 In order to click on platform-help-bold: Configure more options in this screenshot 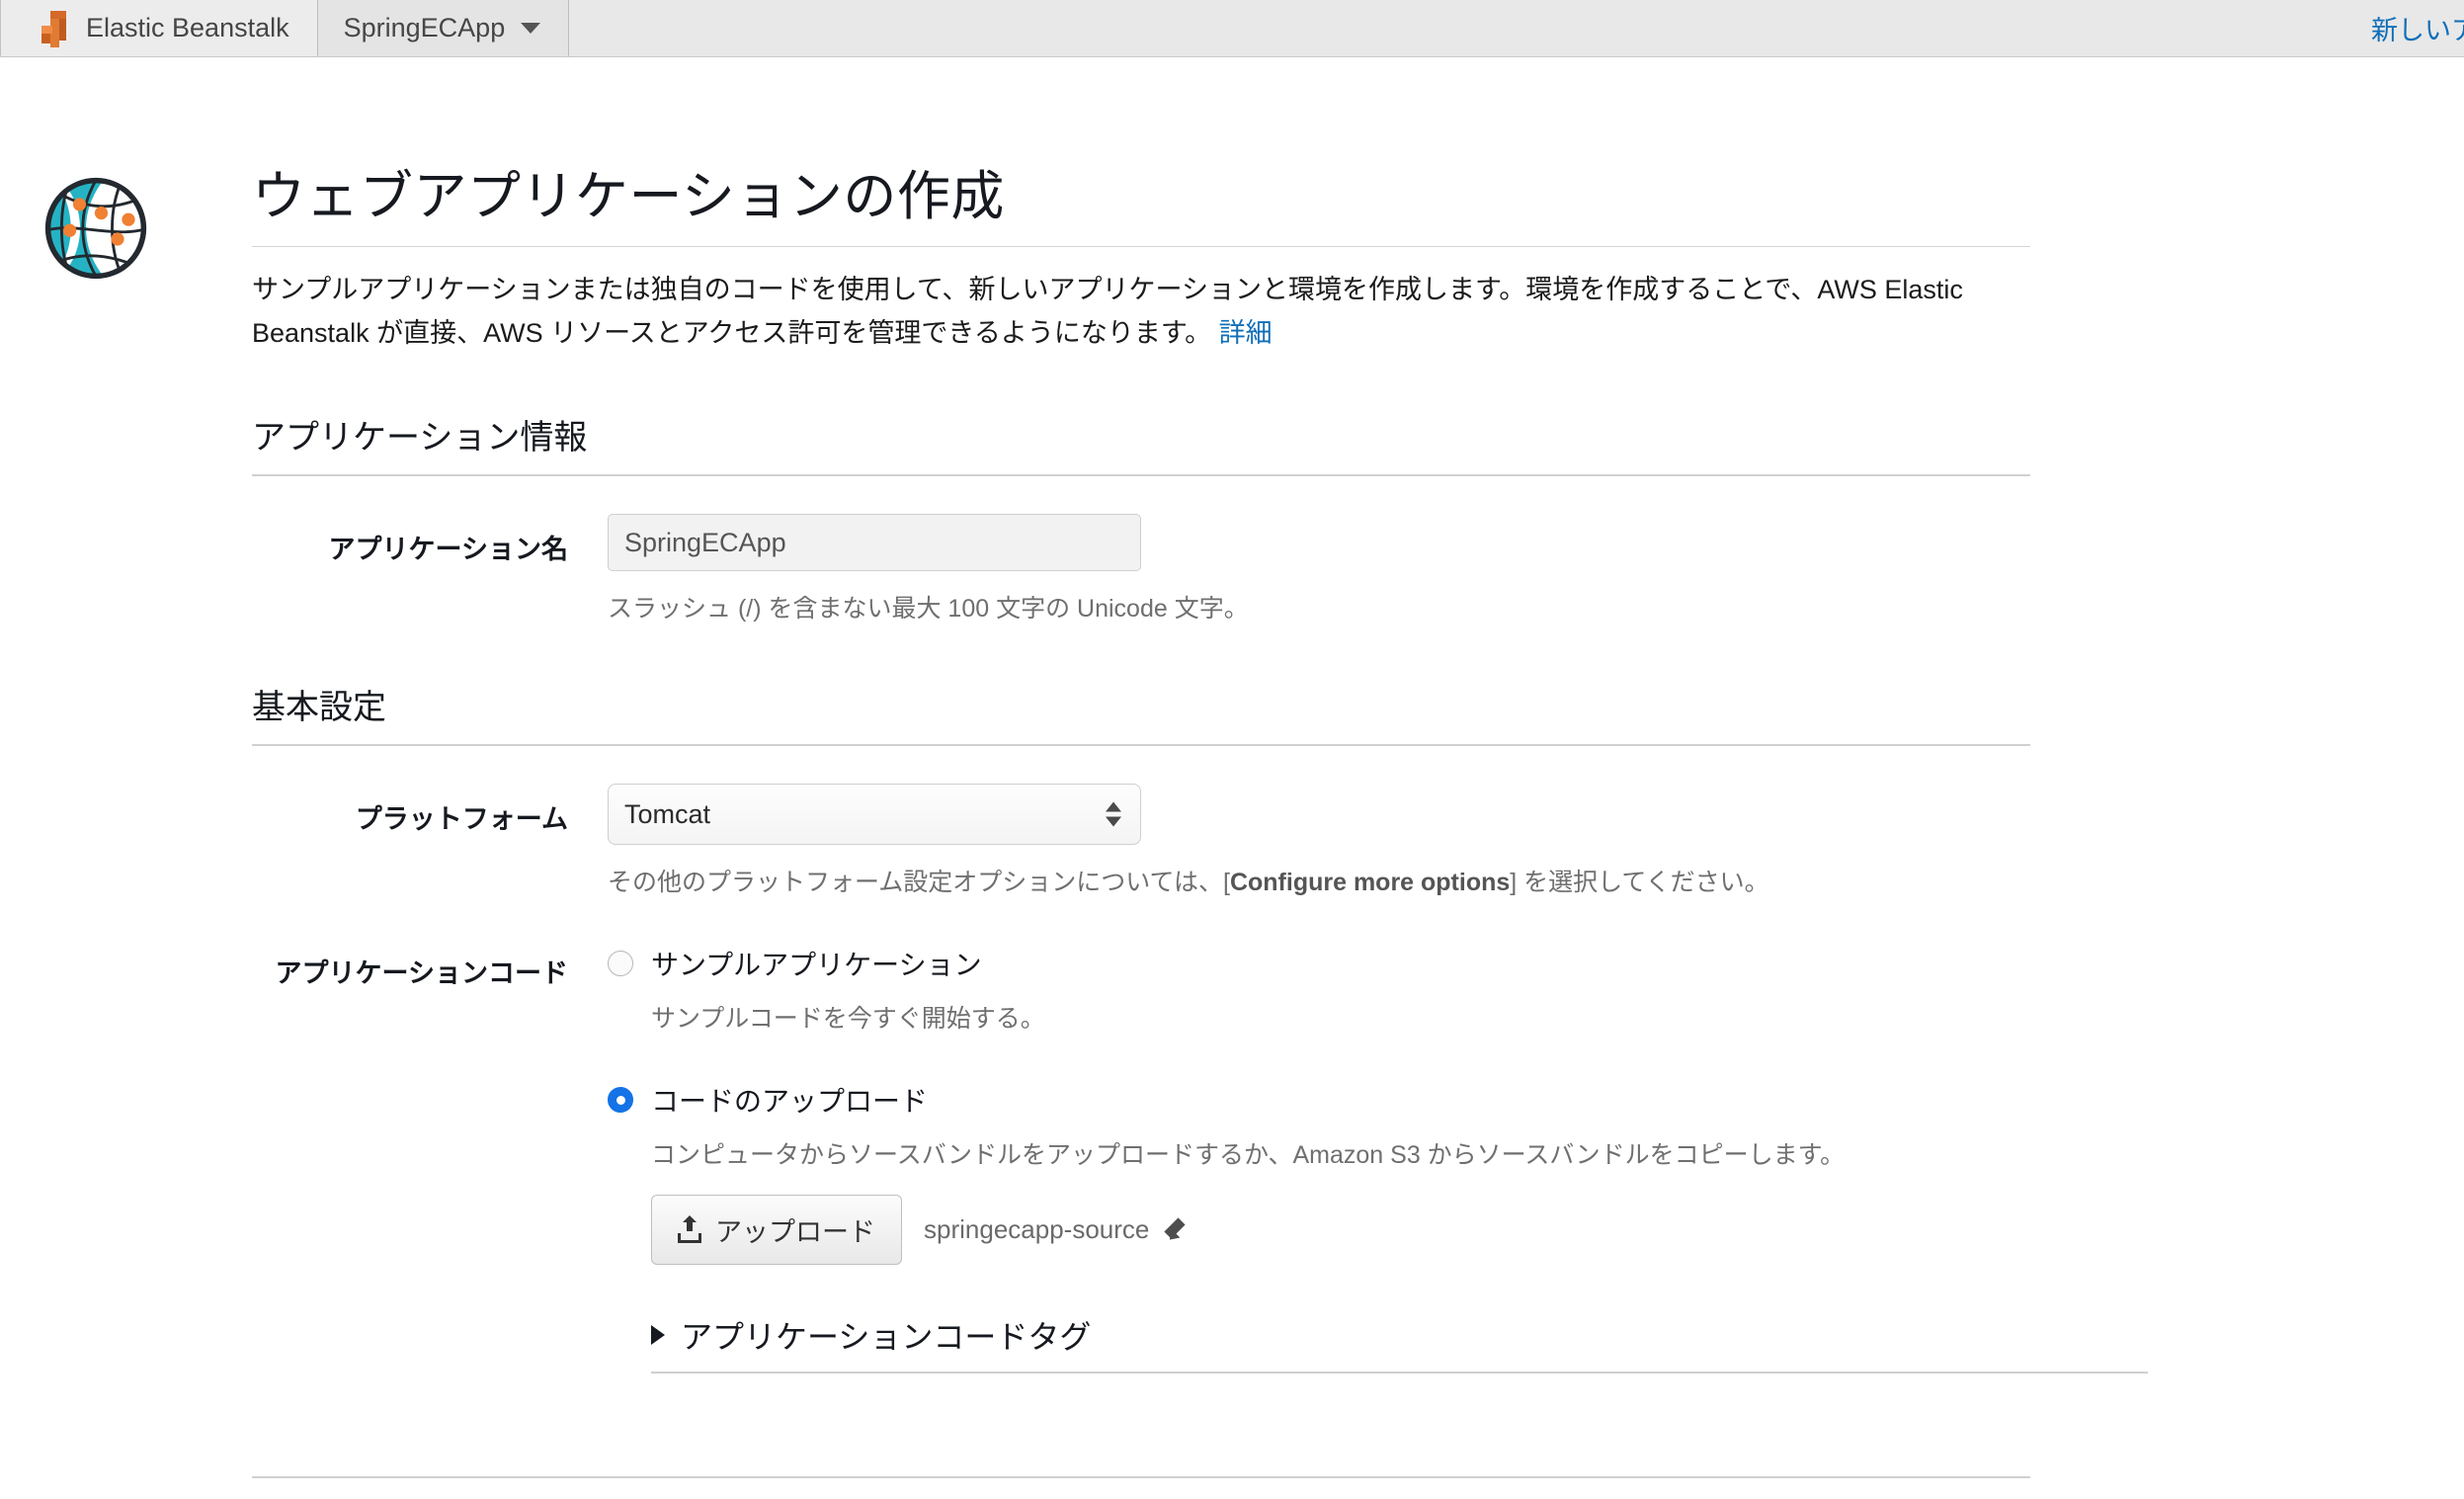, I will do `click(1370, 883)`.